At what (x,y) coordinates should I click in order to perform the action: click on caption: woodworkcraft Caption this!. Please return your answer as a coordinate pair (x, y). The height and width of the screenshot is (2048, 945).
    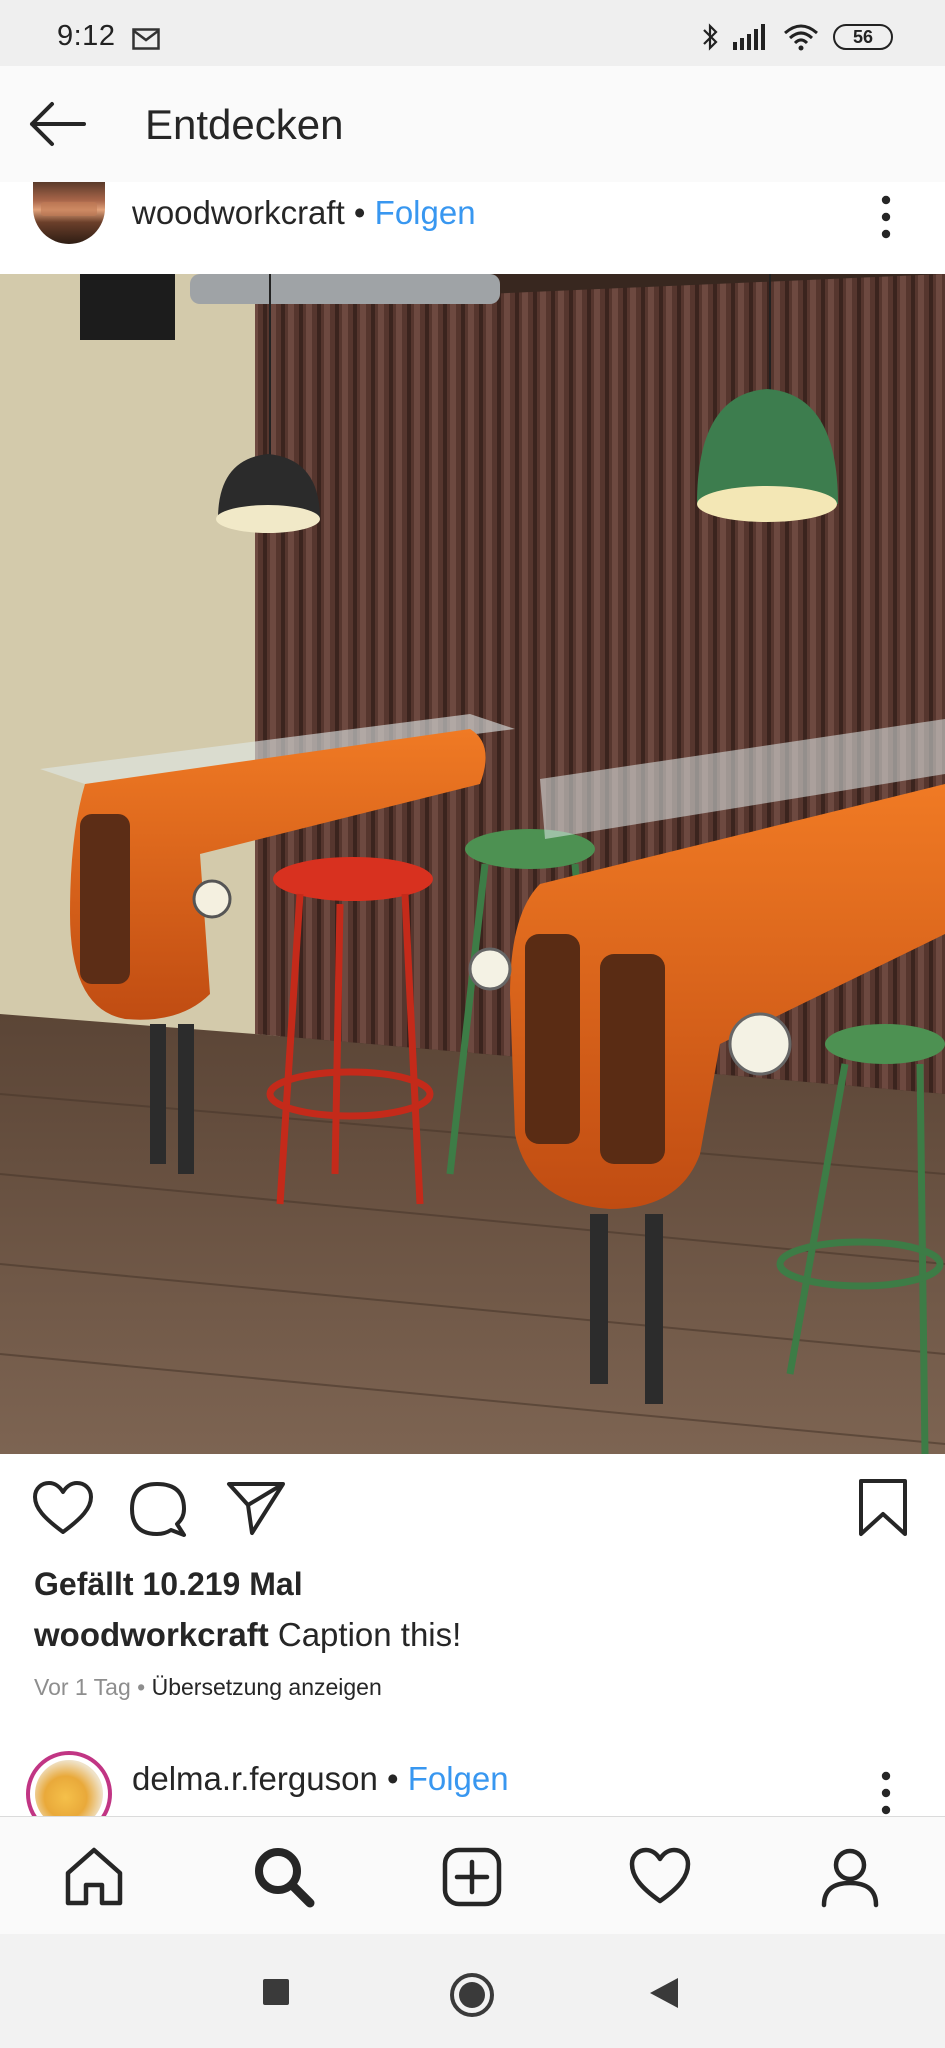
    Looking at the image, I should click on (247, 1635).